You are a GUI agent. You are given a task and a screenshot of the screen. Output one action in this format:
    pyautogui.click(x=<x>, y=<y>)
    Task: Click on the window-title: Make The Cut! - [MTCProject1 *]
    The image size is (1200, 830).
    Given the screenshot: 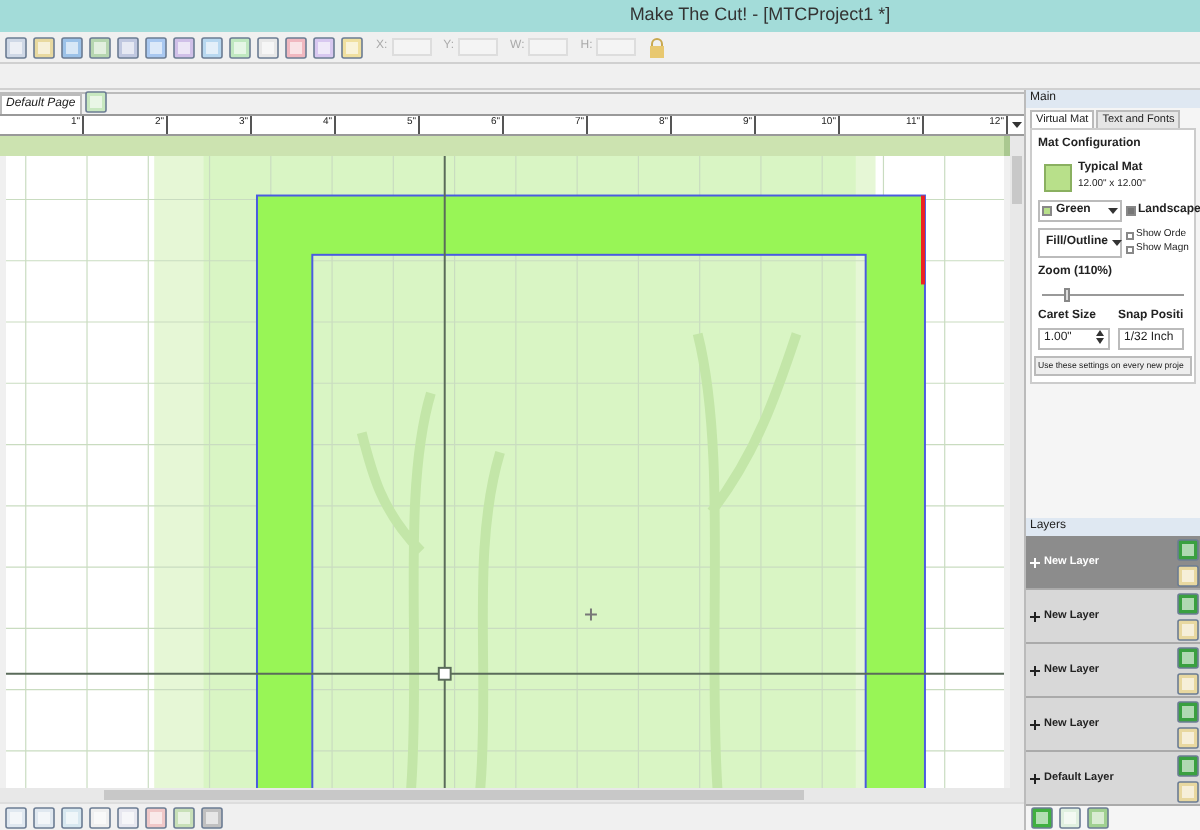 What is the action you would take?
    pyautogui.click(x=760, y=15)
    